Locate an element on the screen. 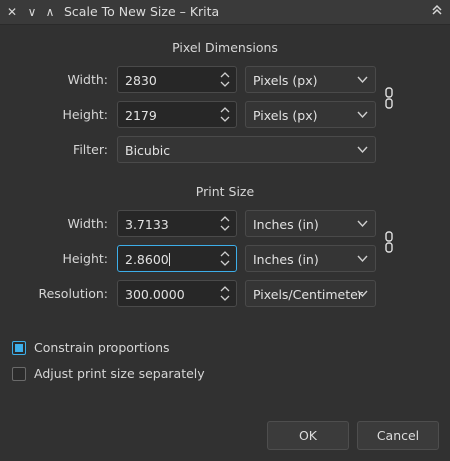  pixel-width-unit-select: Pixels (px) is located at coordinates (310, 79).